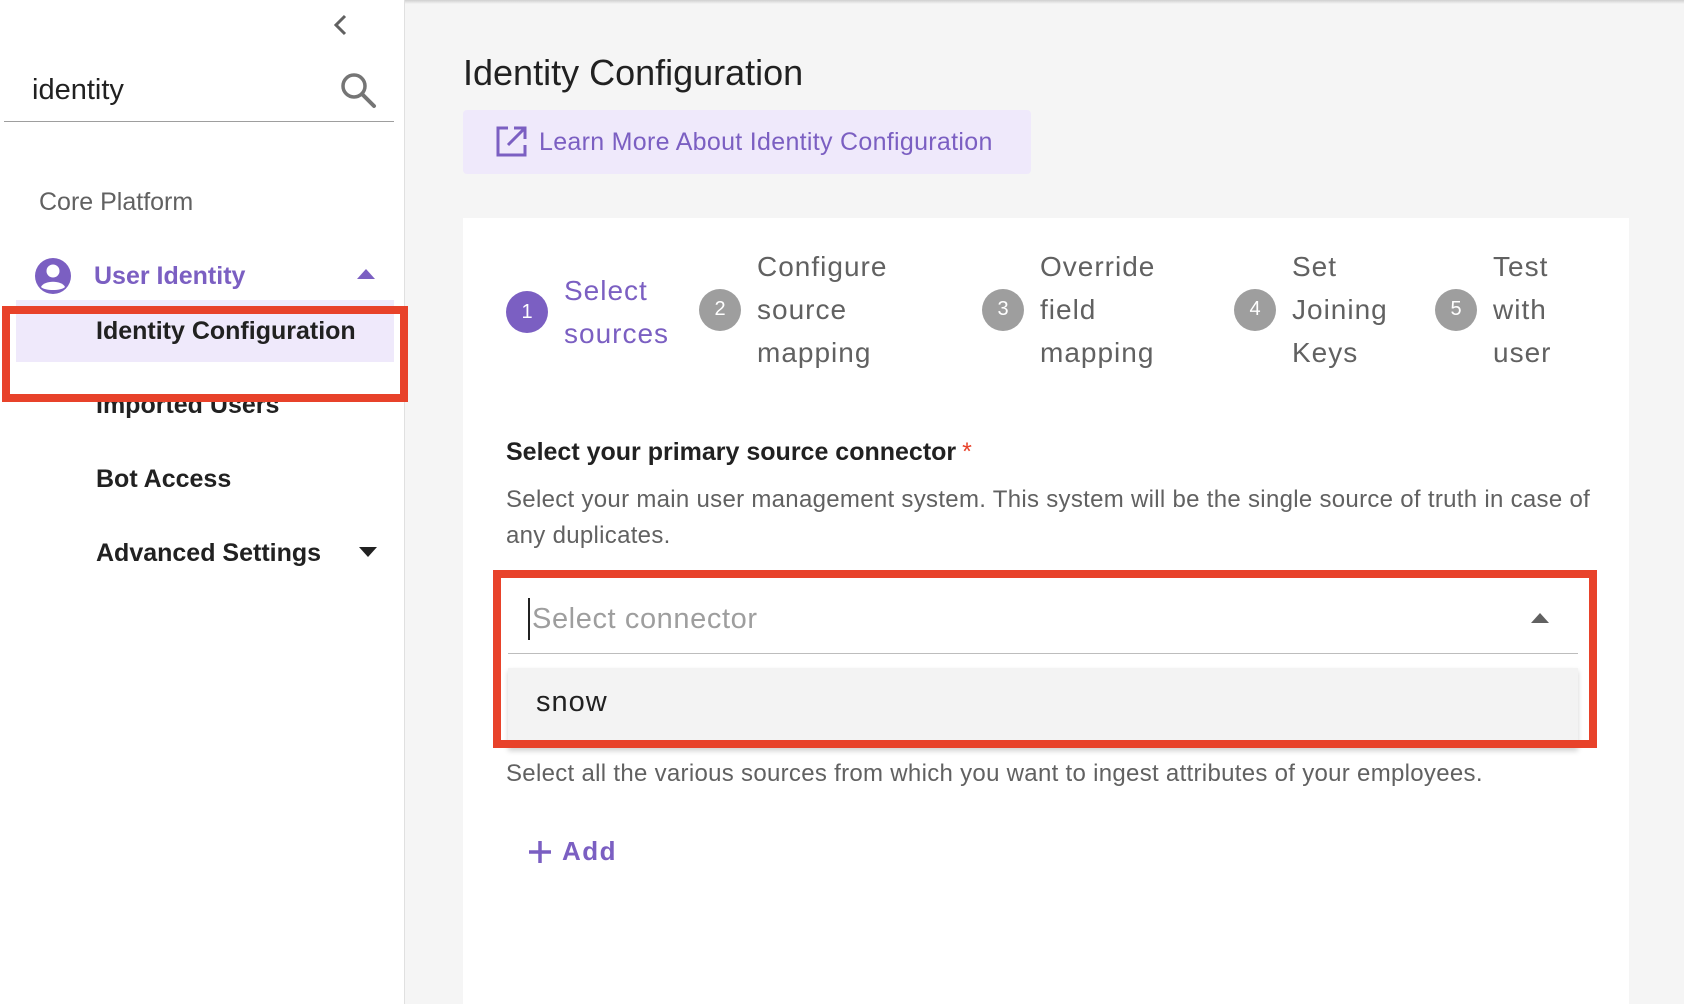  I want to click on sidebar-item-identity-configuration: Identity Configuration, so click(205, 331).